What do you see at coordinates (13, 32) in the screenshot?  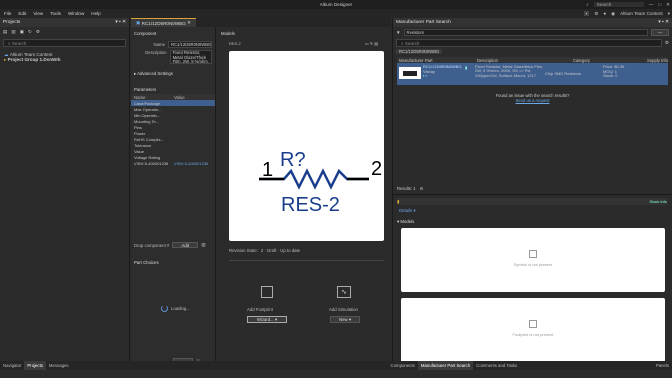 I see `folder-icon: ▥` at bounding box center [13, 32].